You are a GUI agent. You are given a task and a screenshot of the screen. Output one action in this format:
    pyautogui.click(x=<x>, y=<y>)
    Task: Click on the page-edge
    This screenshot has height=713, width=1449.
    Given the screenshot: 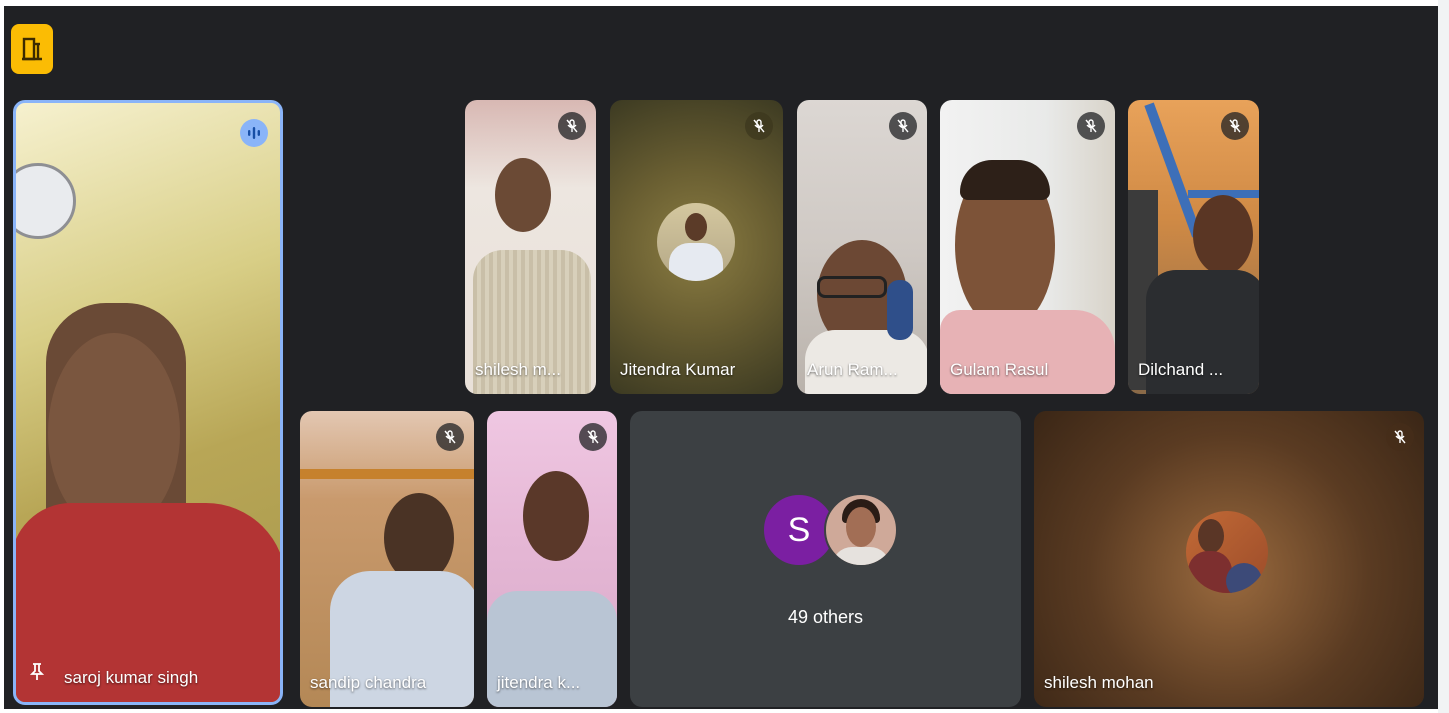 What is the action you would take?
    pyautogui.click(x=1443, y=356)
    